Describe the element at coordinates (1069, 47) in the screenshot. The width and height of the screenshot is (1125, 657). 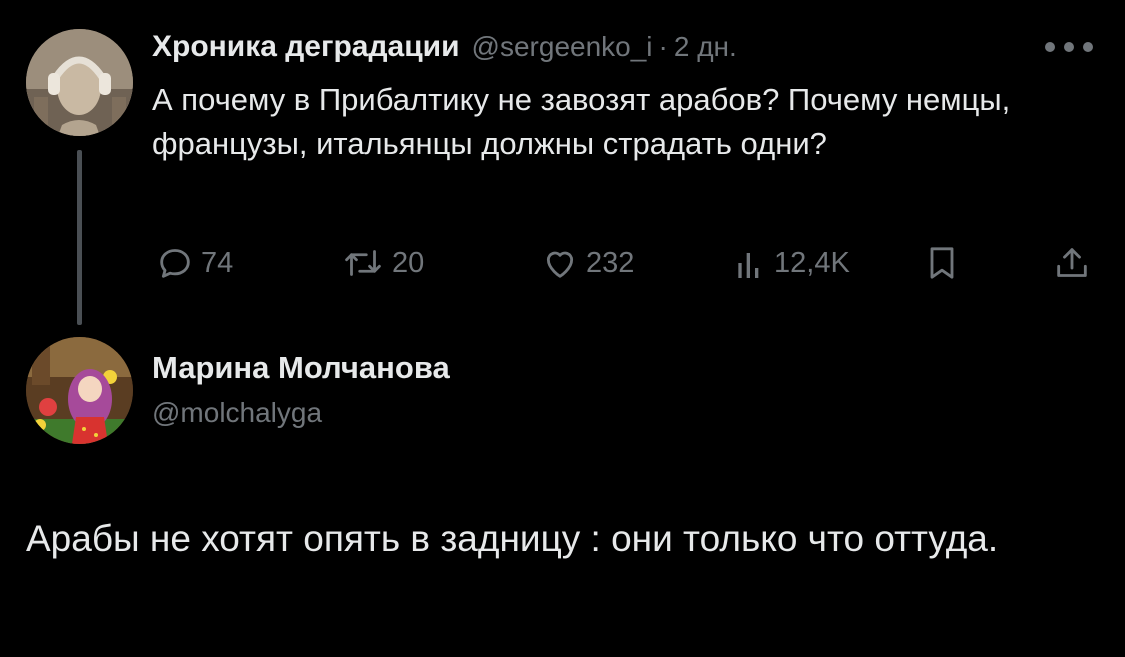
I see `more-horizontal-icon` at that location.